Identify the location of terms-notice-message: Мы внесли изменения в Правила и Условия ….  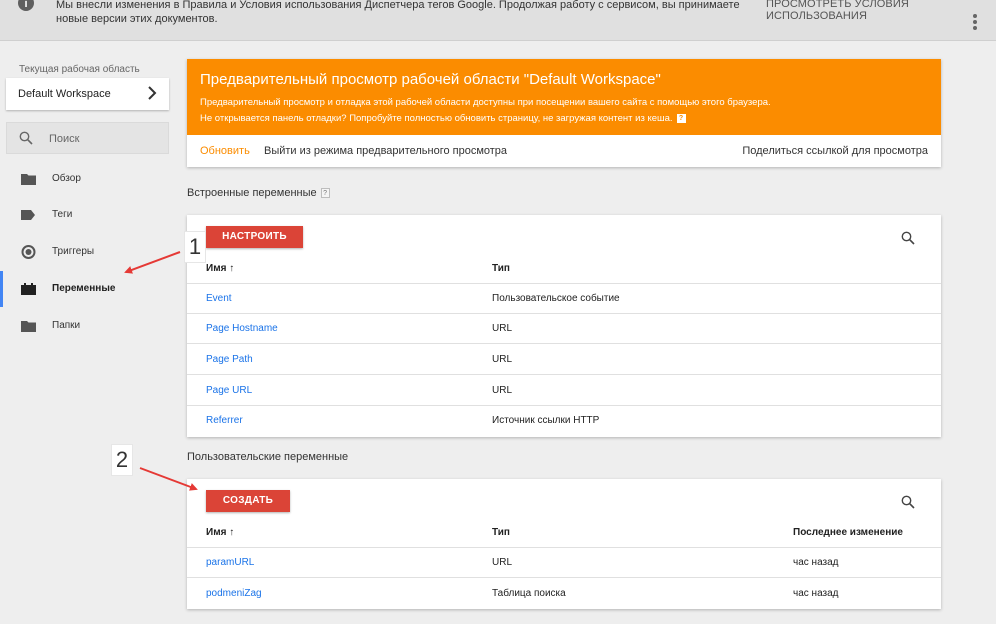
(398, 12).